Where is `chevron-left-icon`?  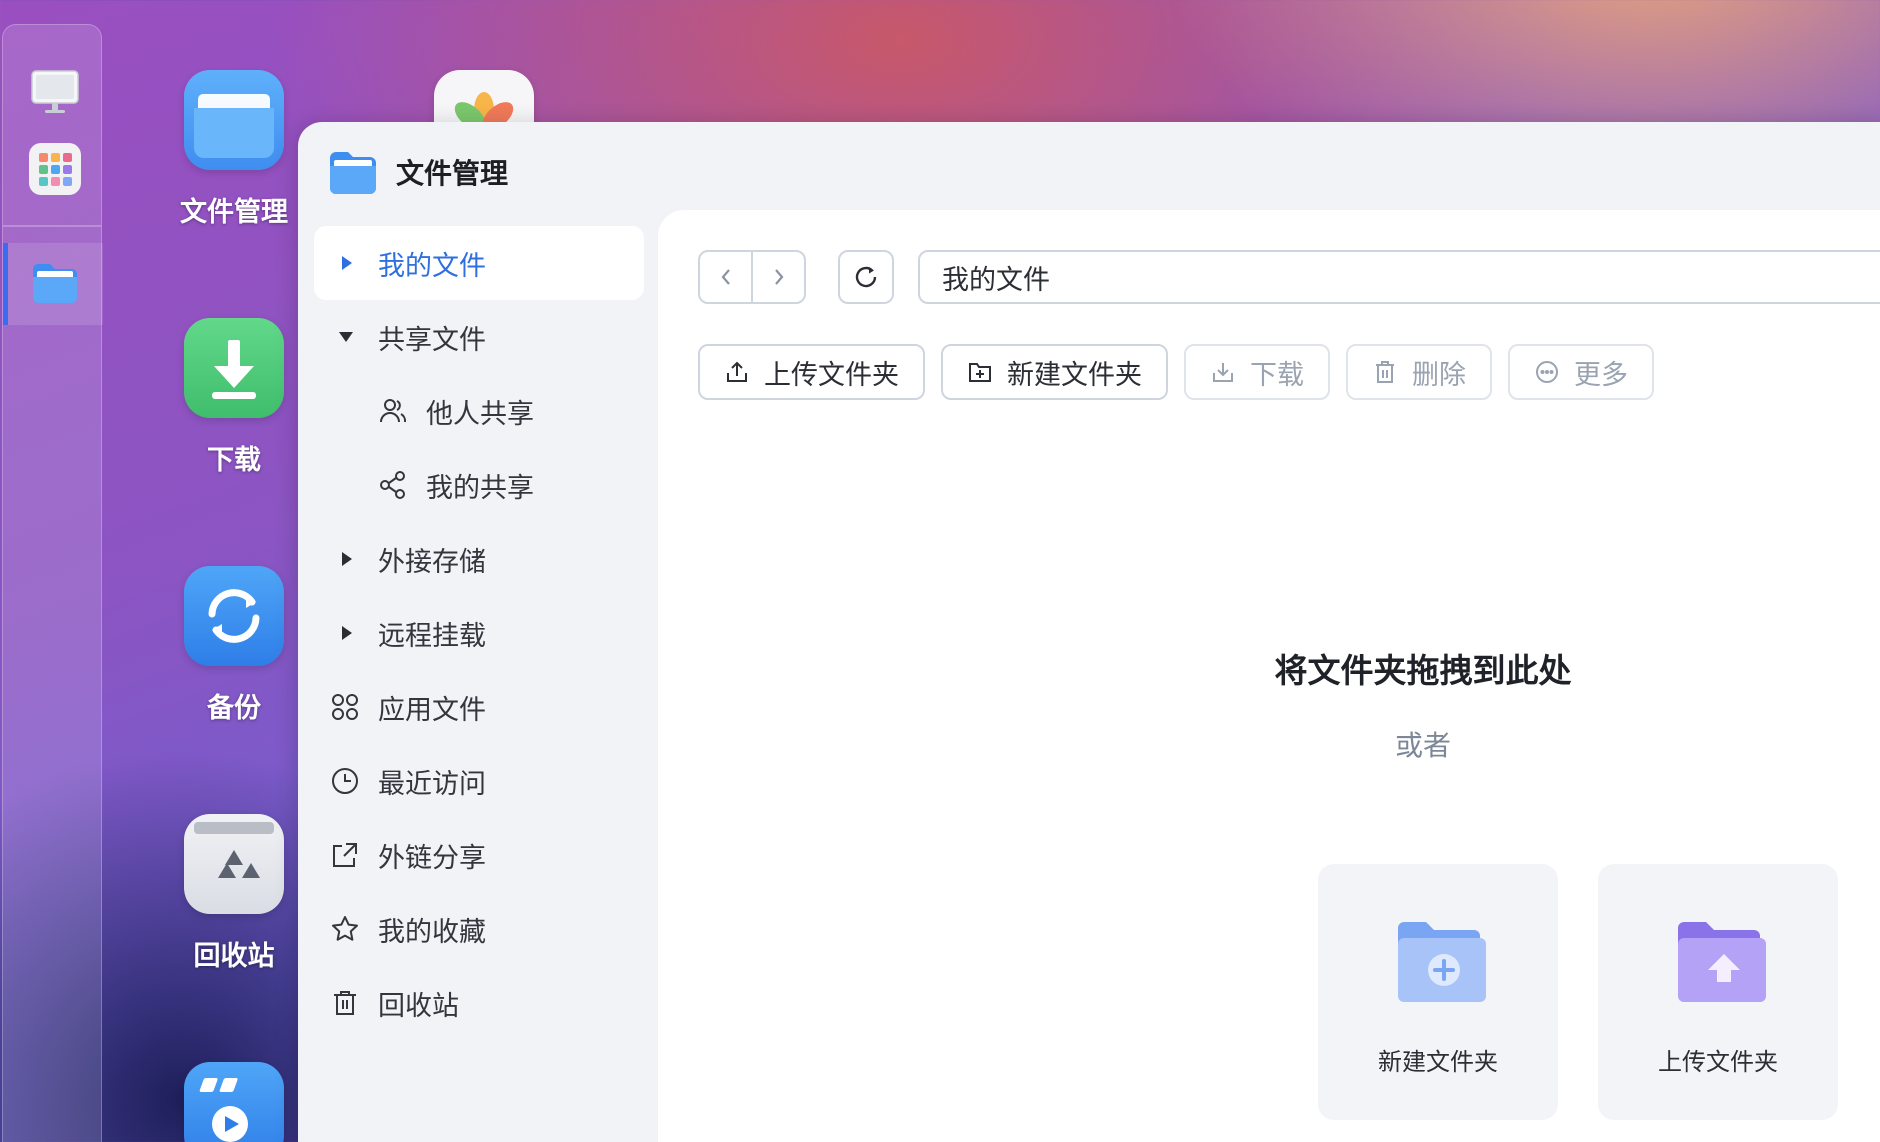
chevron-left-icon is located at coordinates (725, 277).